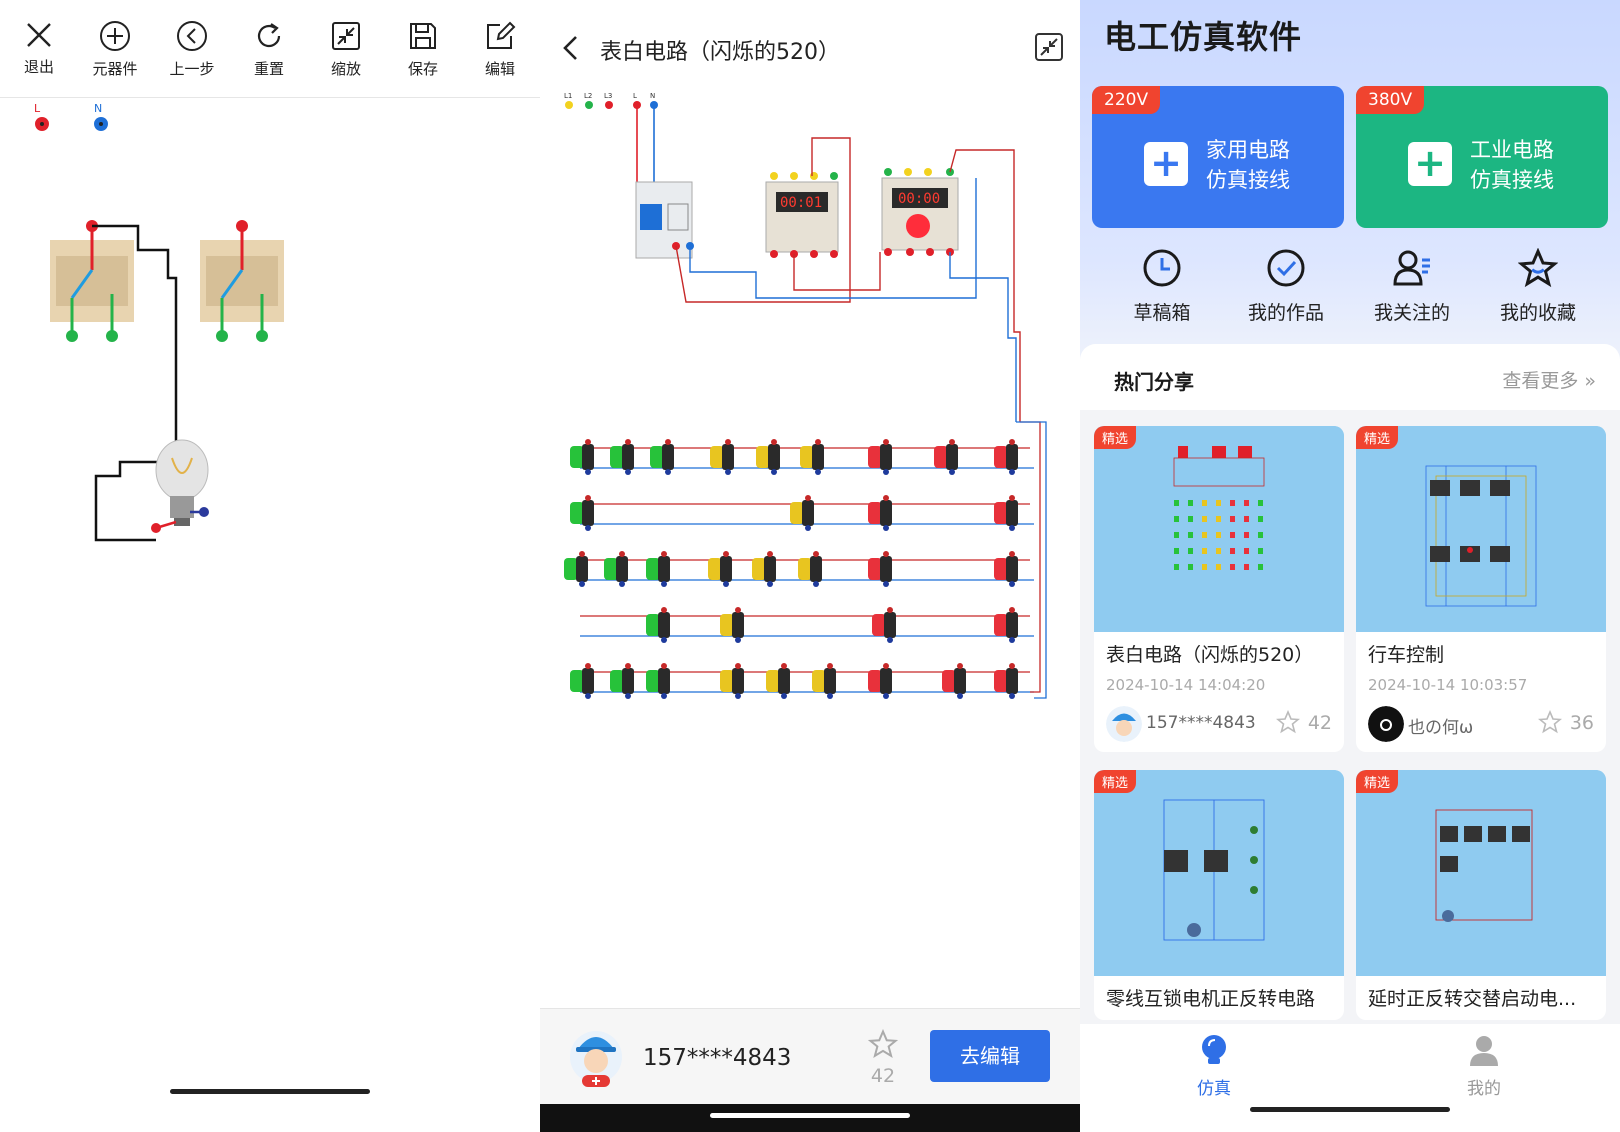 The height and width of the screenshot is (1132, 1620). Describe the element at coordinates (920, 212) in the screenshot. I see `time-relay-right: 00:00` at that location.